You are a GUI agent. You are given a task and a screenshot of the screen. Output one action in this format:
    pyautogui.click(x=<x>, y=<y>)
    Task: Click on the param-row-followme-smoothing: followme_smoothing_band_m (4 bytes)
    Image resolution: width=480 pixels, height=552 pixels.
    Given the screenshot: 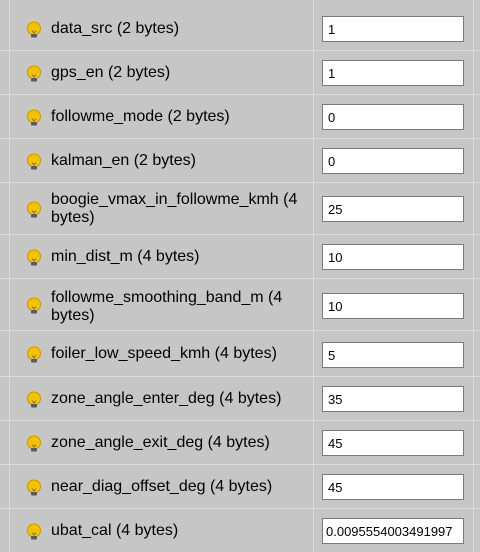 What is the action you would take?
    pyautogui.click(x=240, y=305)
    